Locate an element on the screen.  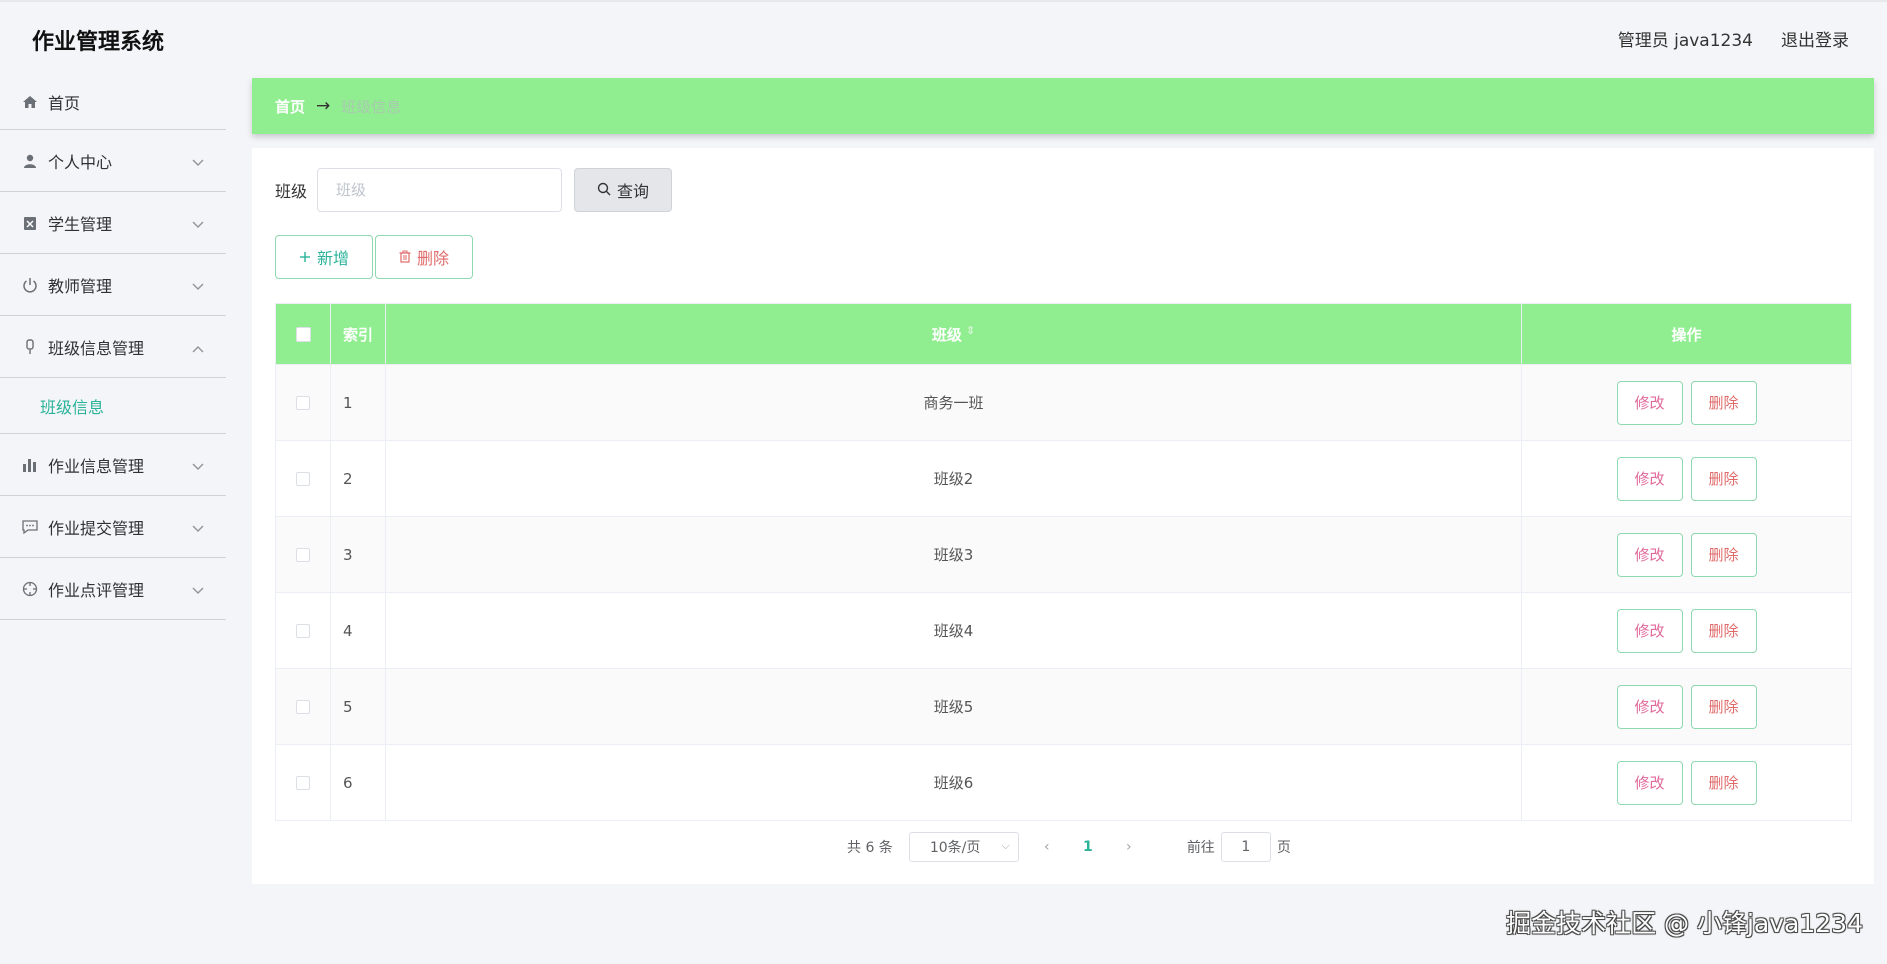
sidebar-item-label: 教师管理 is located at coordinates (80, 286).